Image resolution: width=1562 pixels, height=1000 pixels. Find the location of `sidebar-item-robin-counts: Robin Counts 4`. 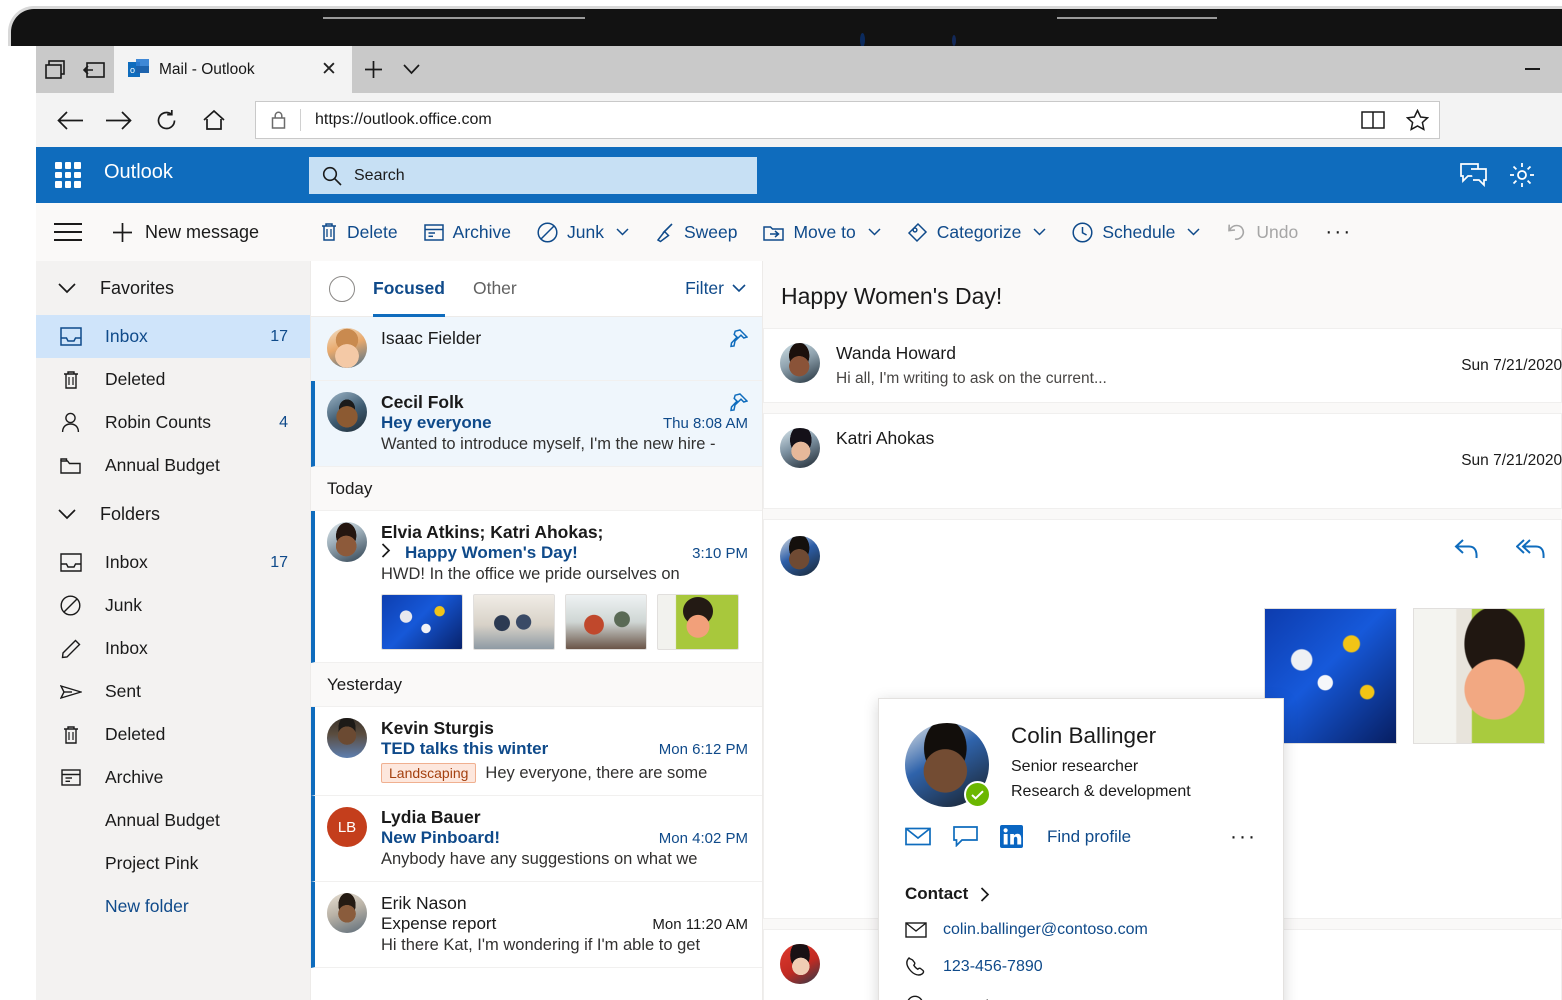

sidebar-item-robin-counts: Robin Counts 4 is located at coordinates (173, 422).